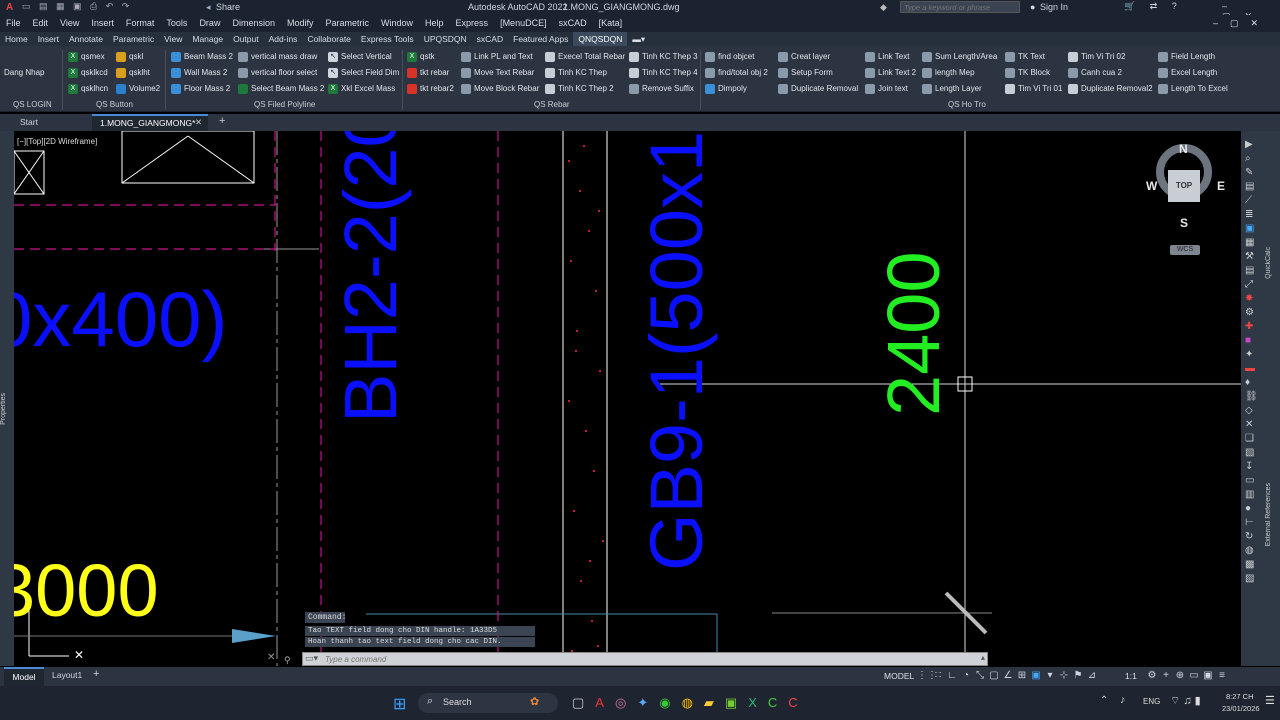  What do you see at coordinates (1054, 7) in the screenshot?
I see `sign-in-button: Sign In` at bounding box center [1054, 7].